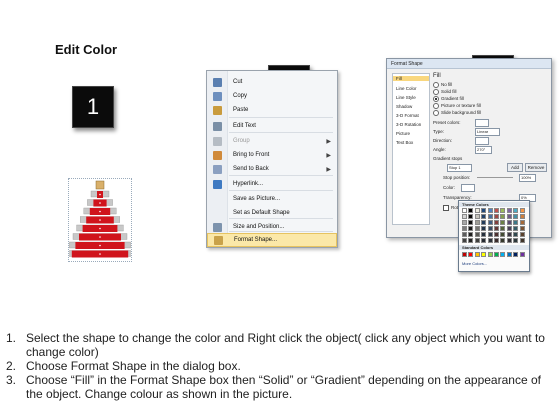  I want to click on radio-no-fill, so click(436, 85).